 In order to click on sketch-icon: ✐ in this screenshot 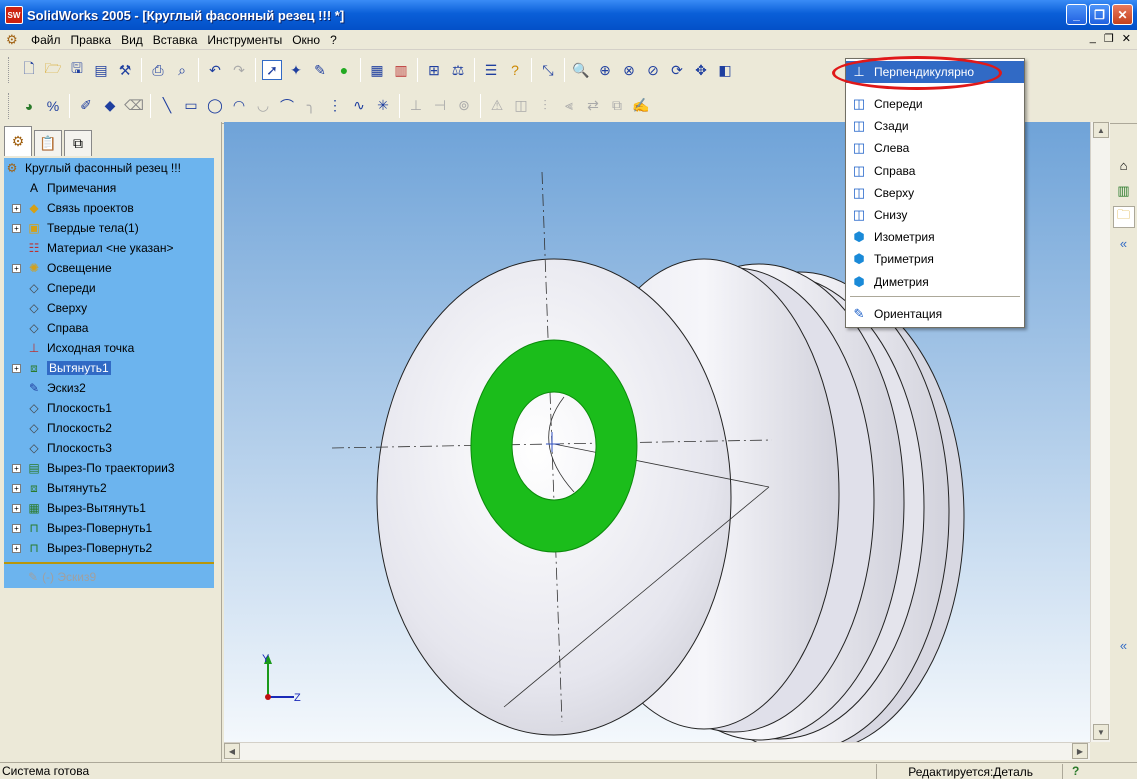, I will do `click(86, 106)`.